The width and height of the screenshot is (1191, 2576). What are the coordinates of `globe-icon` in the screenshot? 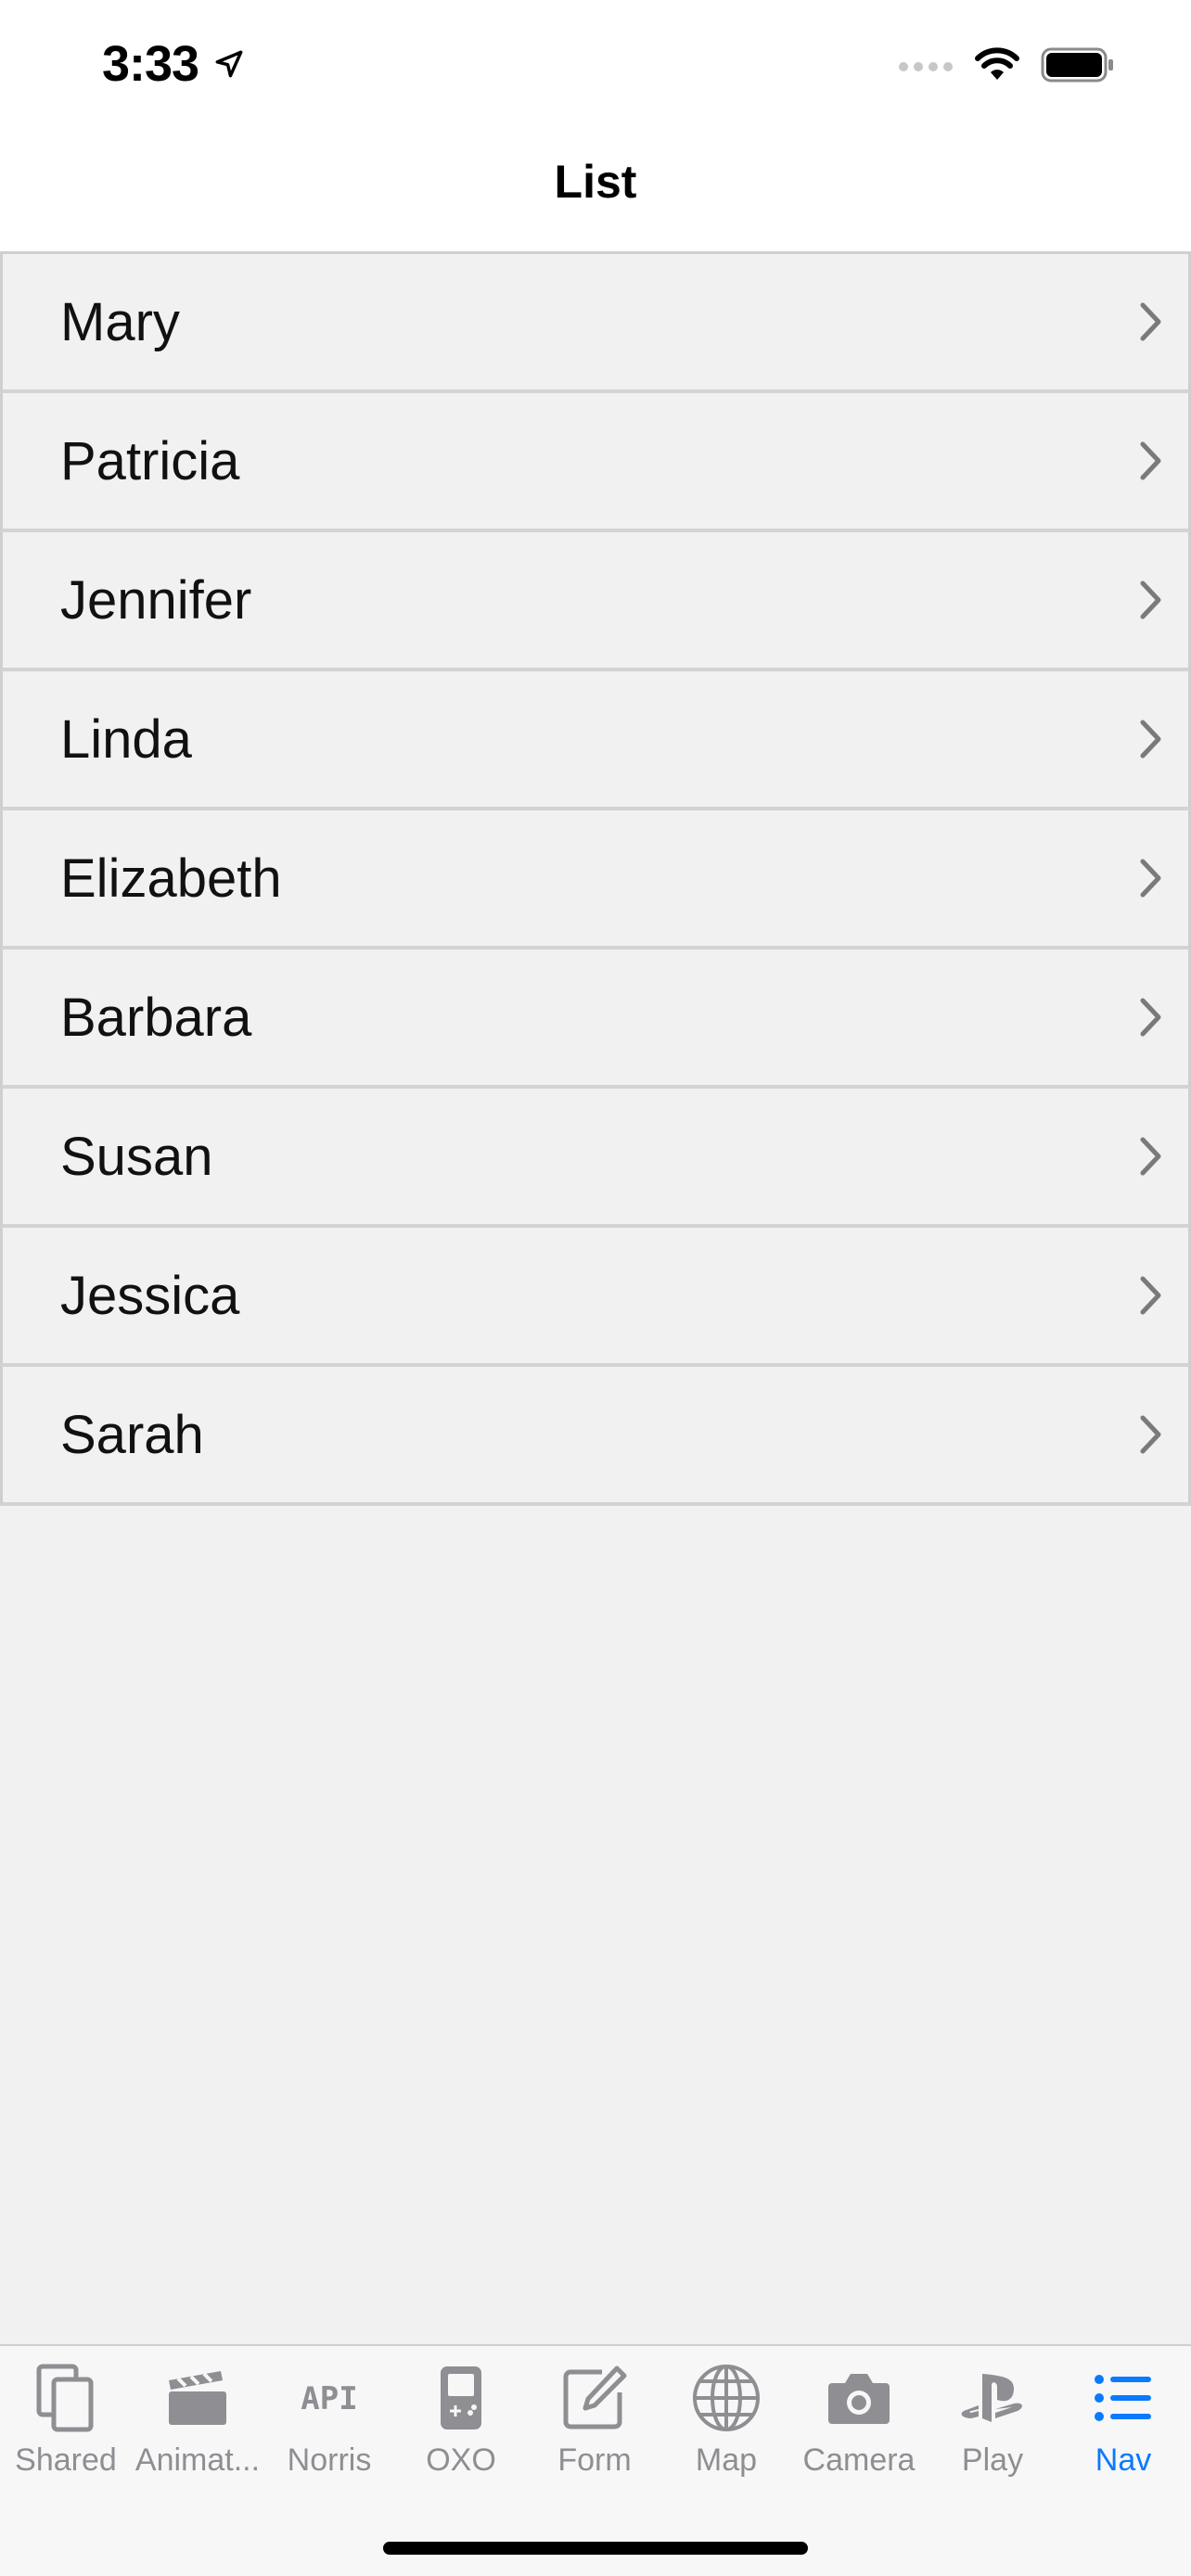 It's located at (726, 2398).